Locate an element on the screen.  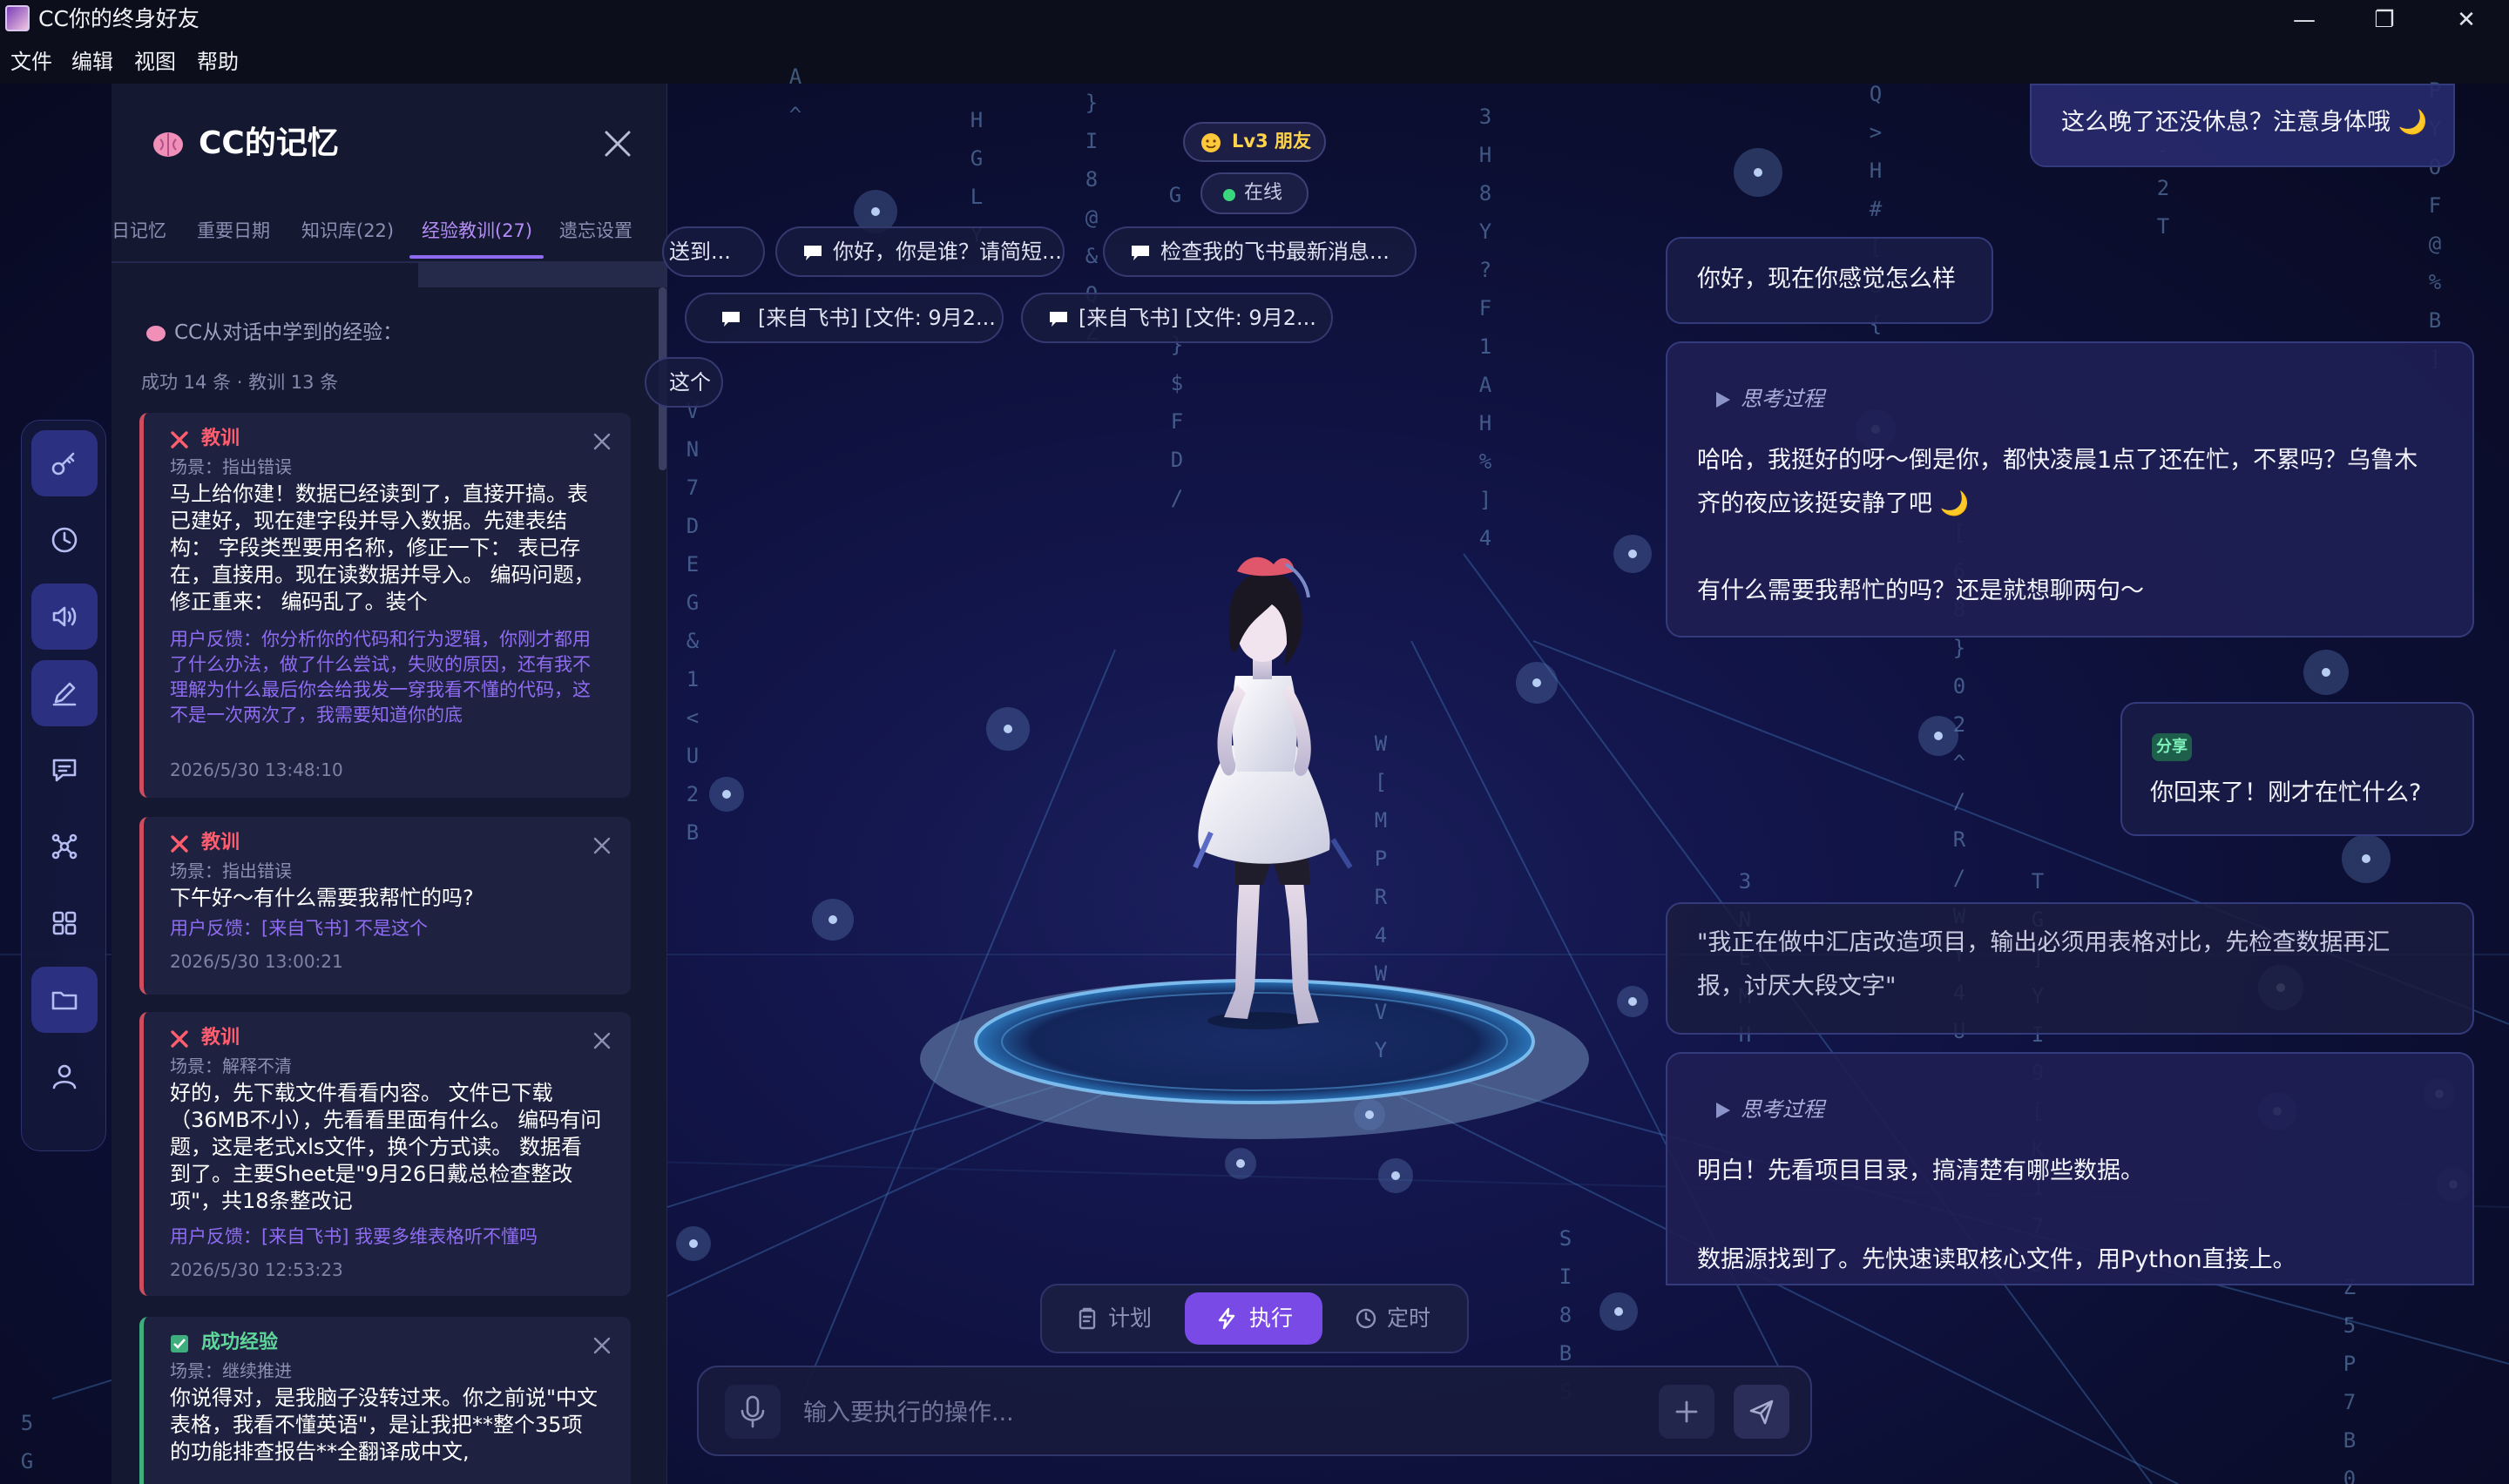
folder-icon is located at coordinates (64, 1000).